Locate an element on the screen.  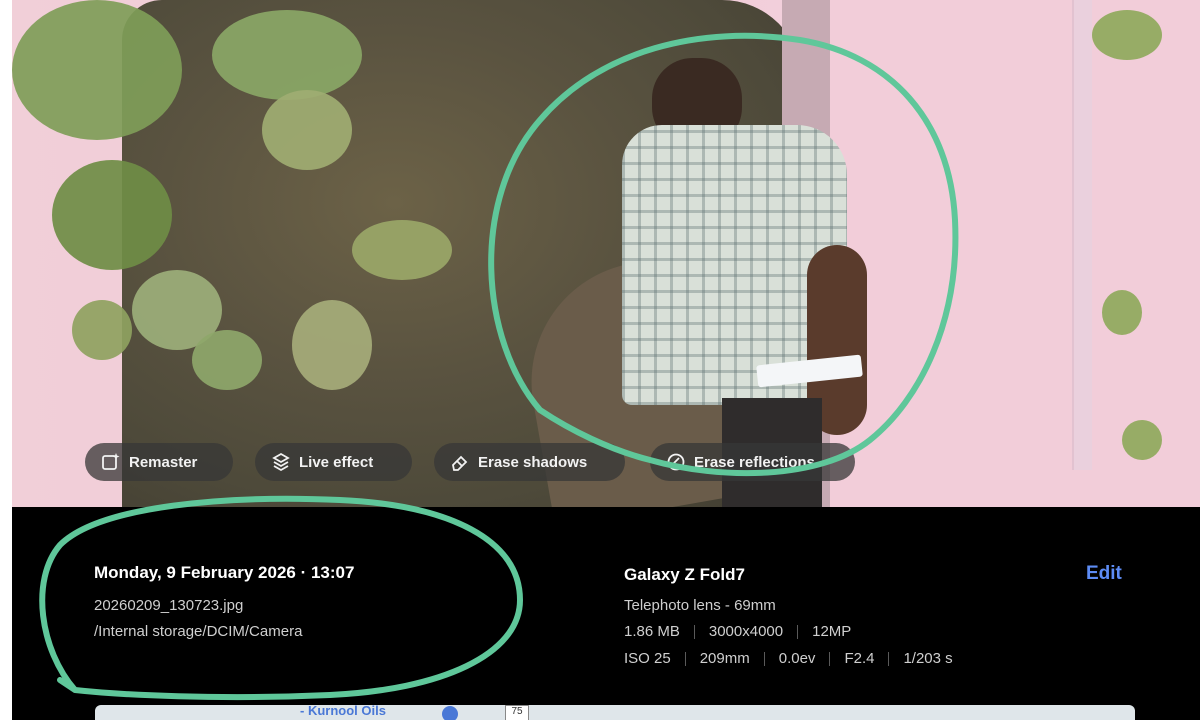
road-marker: 75 is located at coordinates (517, 712).